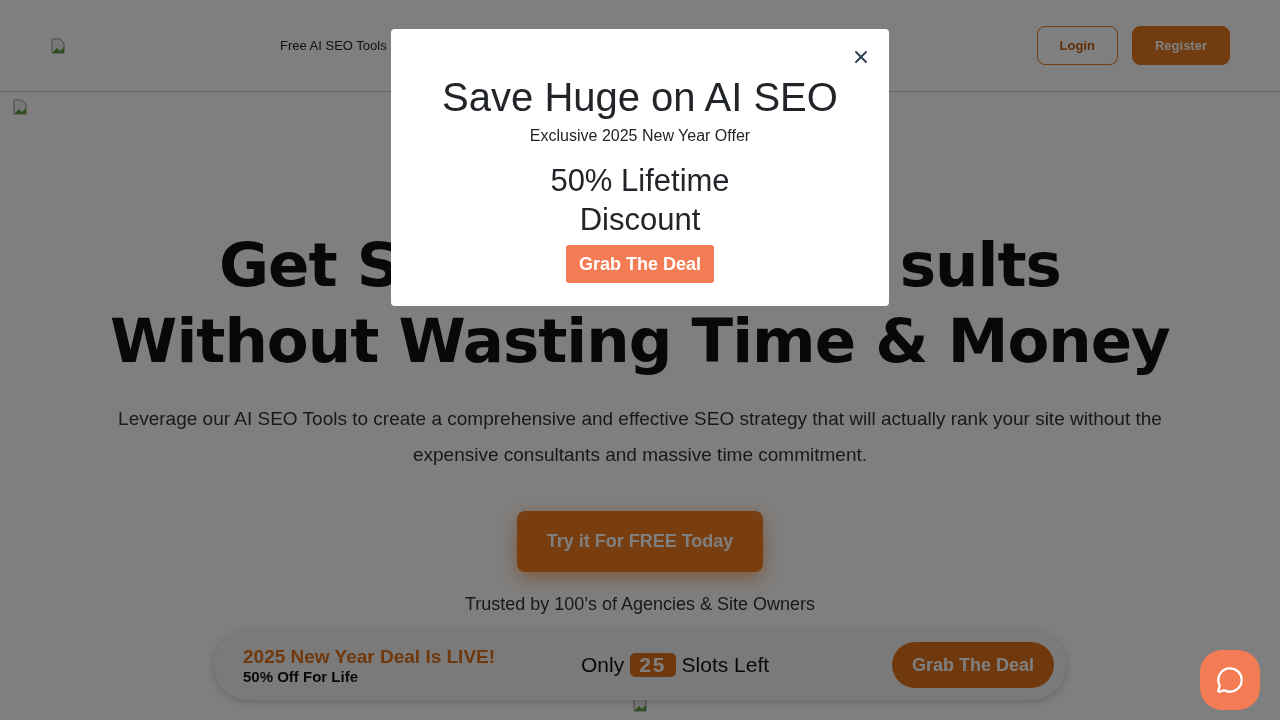 This screenshot has width=1280, height=720. I want to click on slots-count: 25, so click(653, 665).